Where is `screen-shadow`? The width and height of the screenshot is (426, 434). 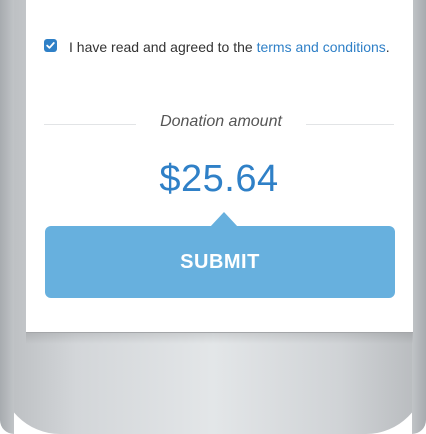 screen-shadow is located at coordinates (219, 338).